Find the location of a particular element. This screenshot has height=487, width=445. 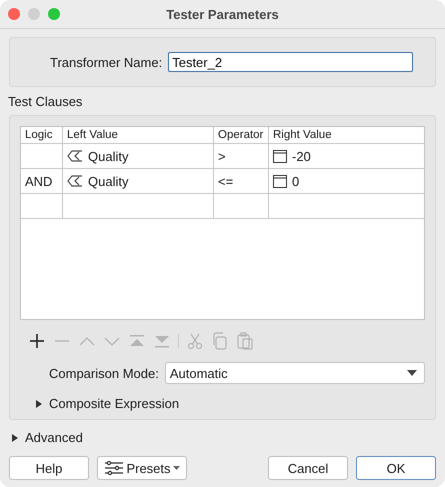

table-cell is located at coordinates (241, 206).